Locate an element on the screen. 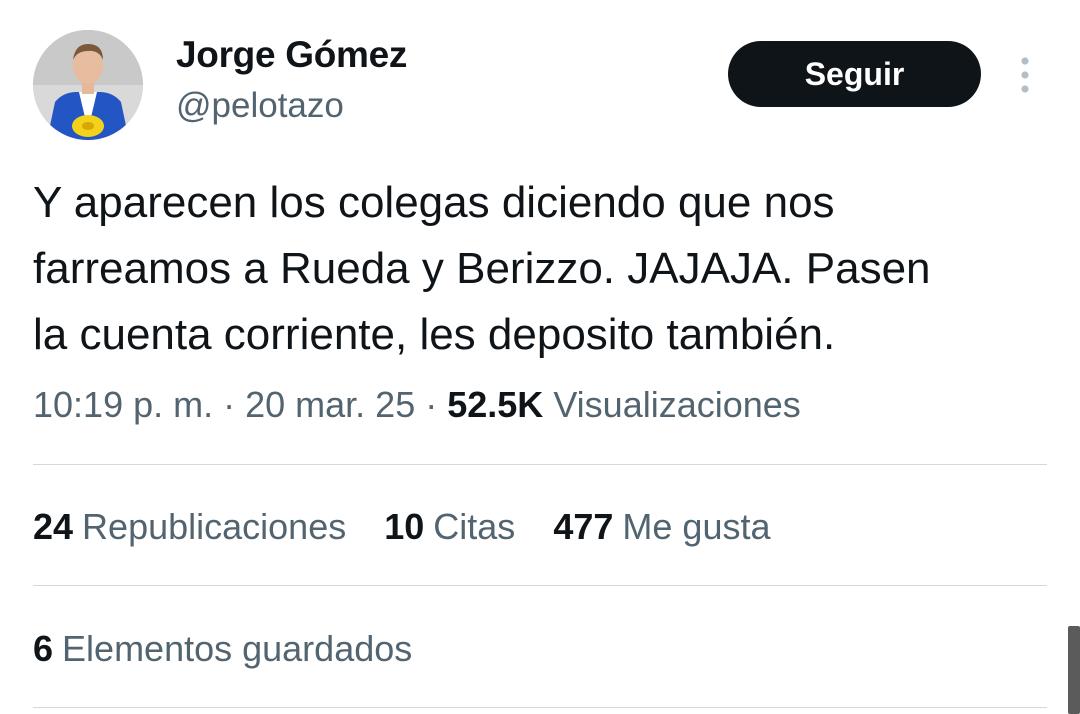 The image size is (1080, 714). reposts-label: Republicaciones is located at coordinates (214, 526).